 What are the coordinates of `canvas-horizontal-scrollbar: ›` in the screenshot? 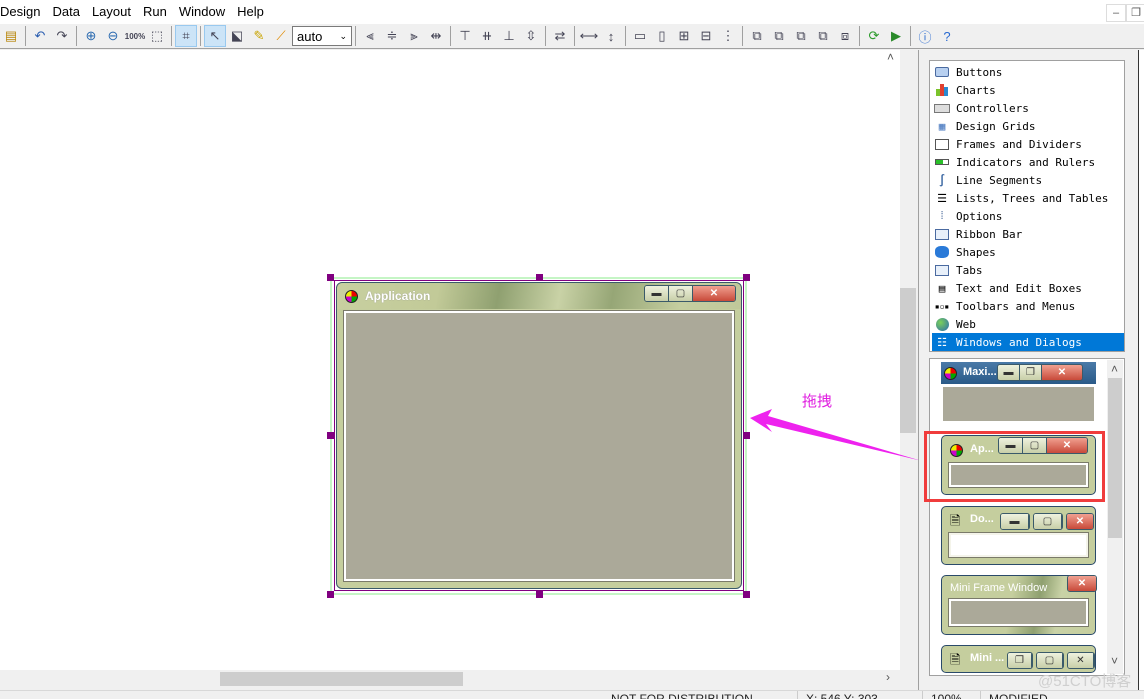 It's located at (450, 678).